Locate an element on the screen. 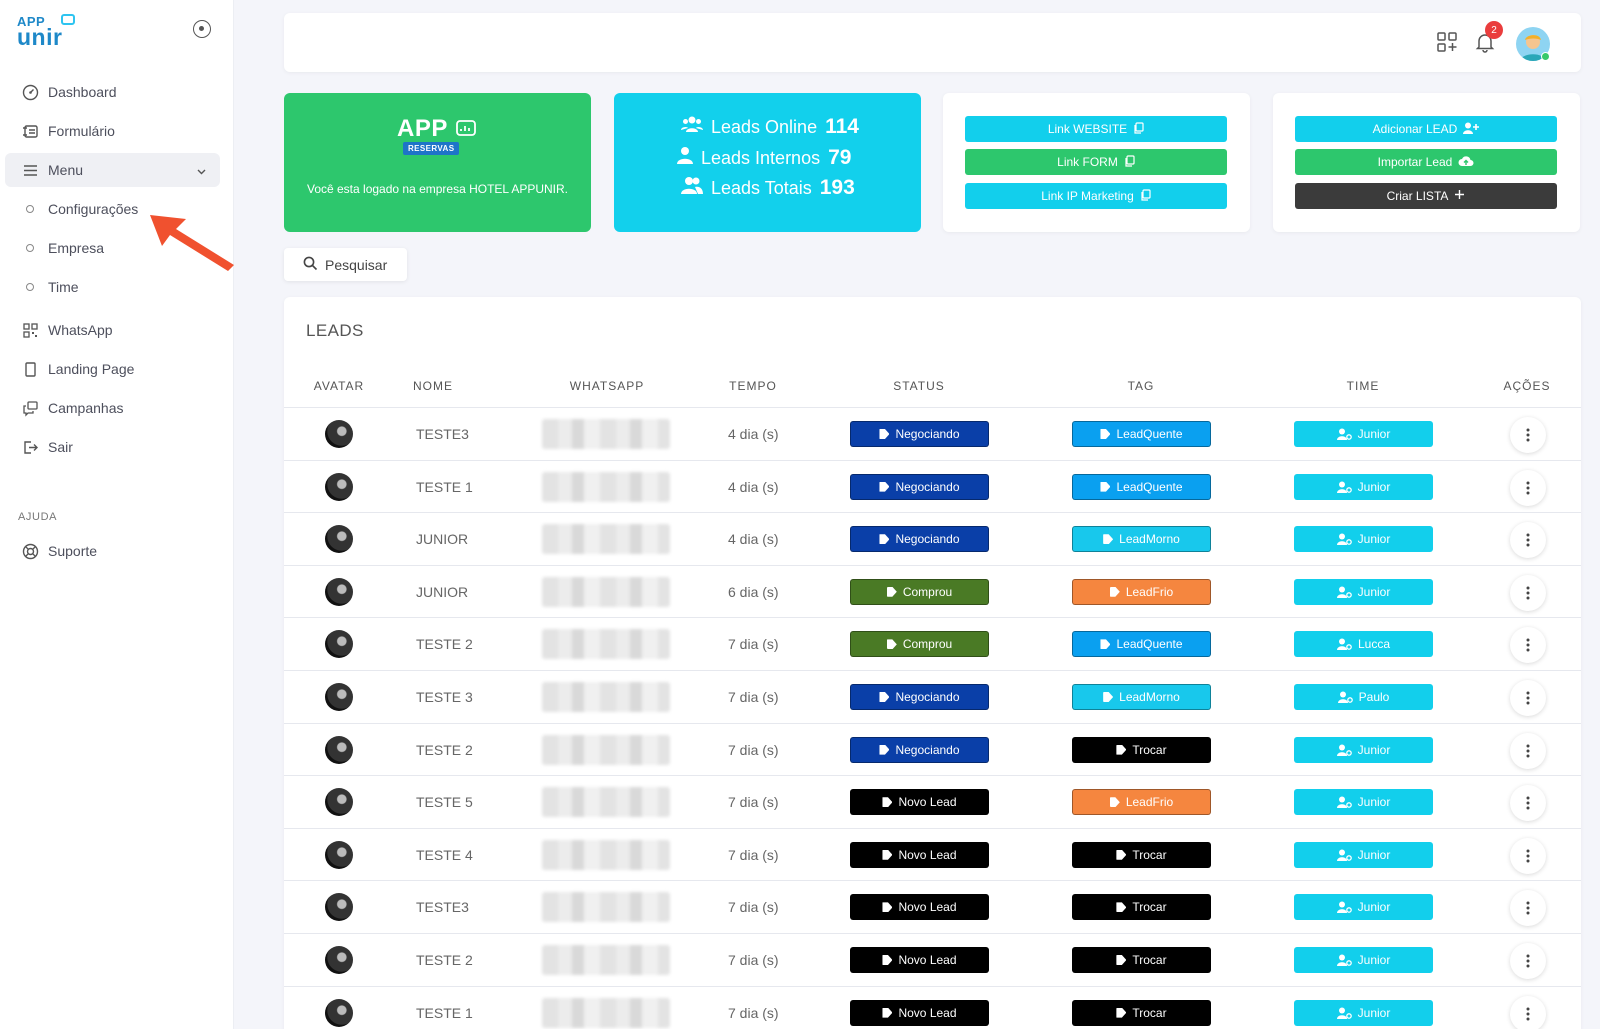 The width and height of the screenshot is (1600, 1029). create-list-button: Criar LISTA is located at coordinates (1426, 196).